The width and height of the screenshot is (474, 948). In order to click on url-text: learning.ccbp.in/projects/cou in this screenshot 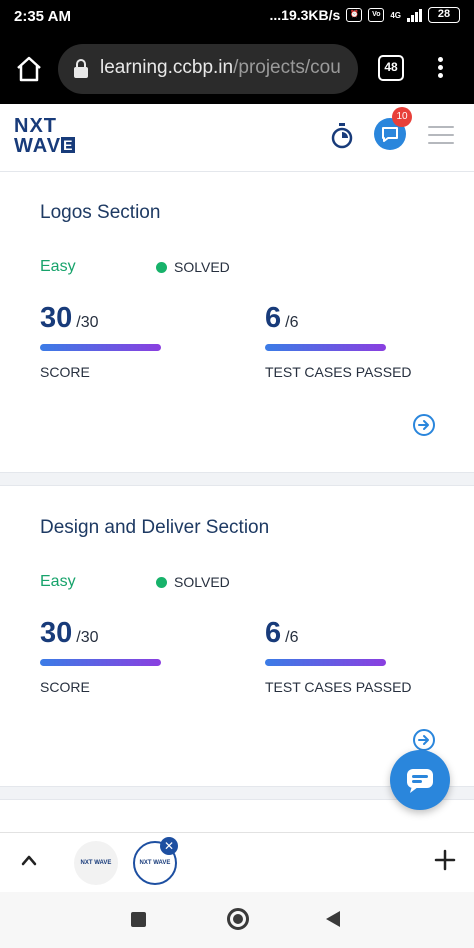, I will do `click(228, 68)`.